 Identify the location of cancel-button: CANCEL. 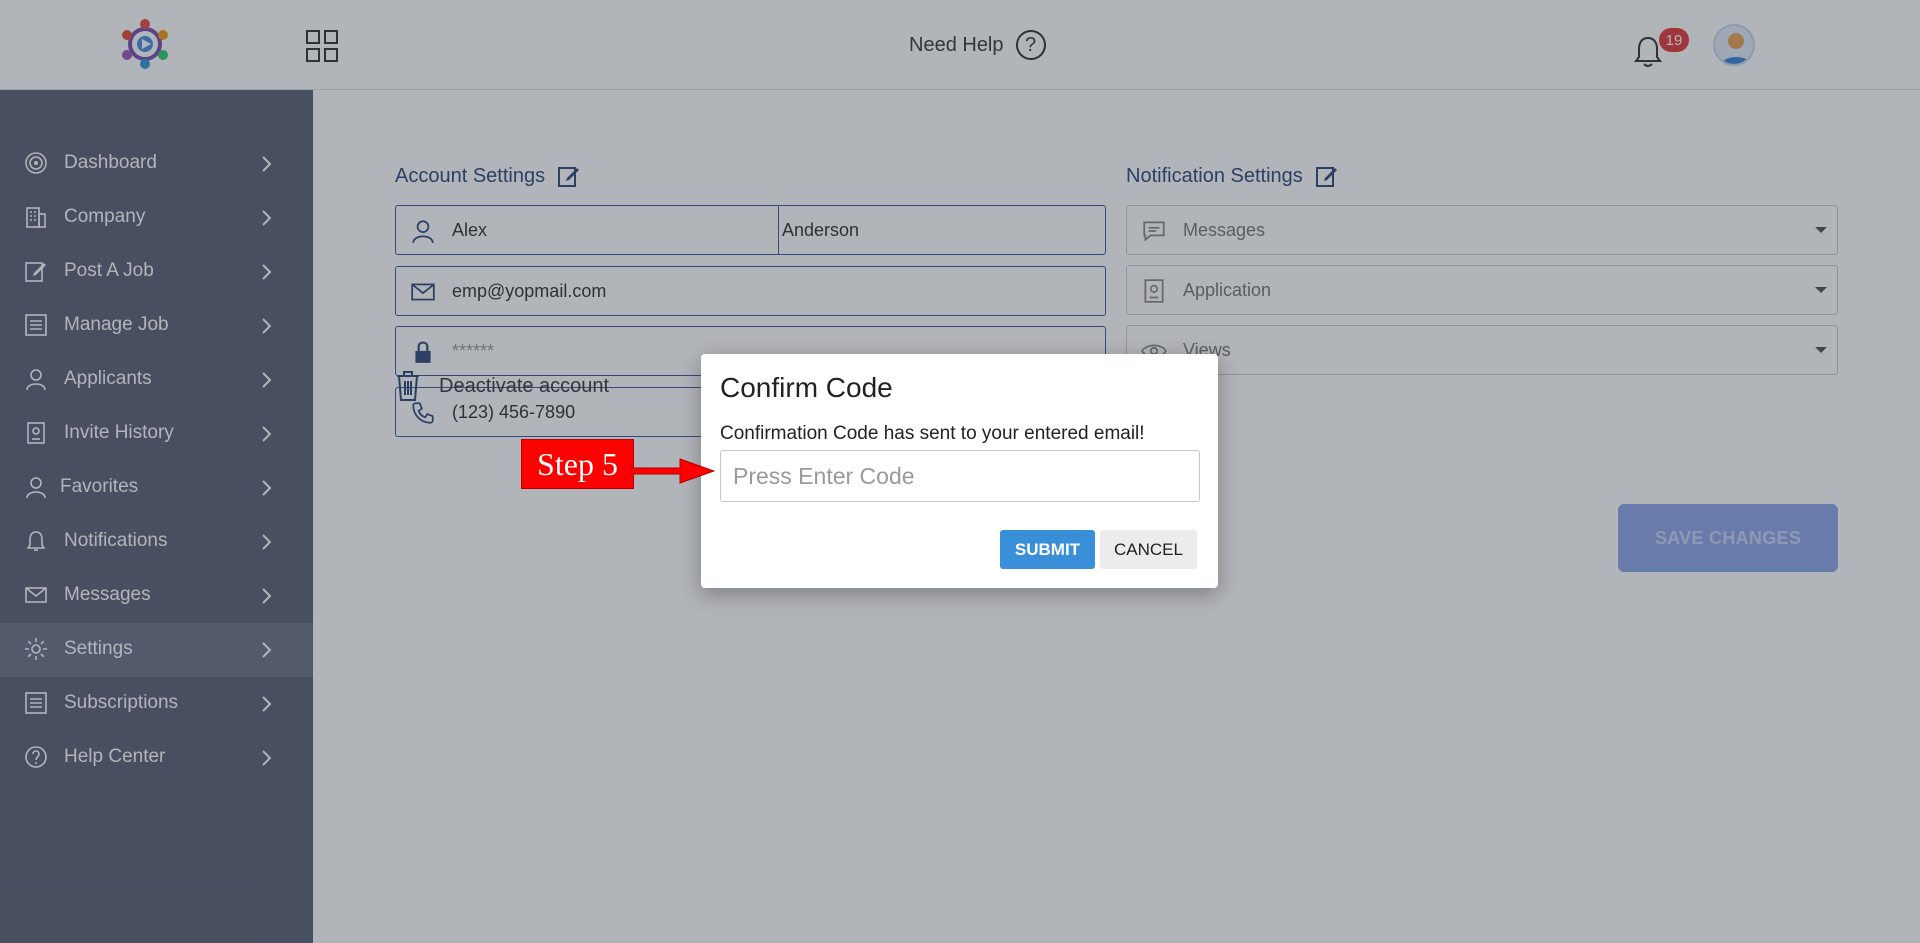
(1148, 549).